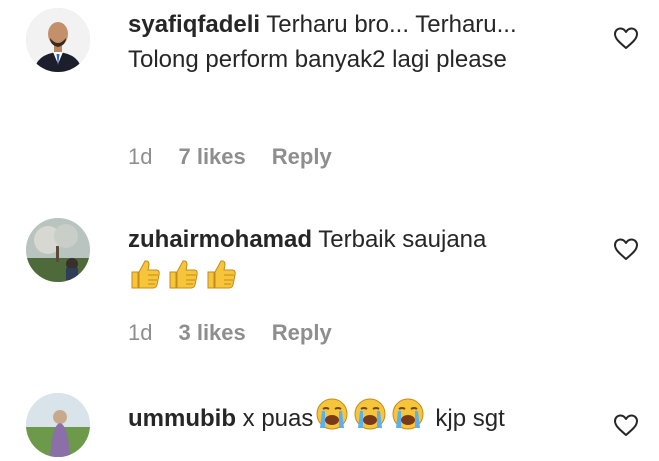 Image resolution: width=659 pixels, height=461 pixels. I want to click on comment-username: syafiqfadeli, so click(194, 24).